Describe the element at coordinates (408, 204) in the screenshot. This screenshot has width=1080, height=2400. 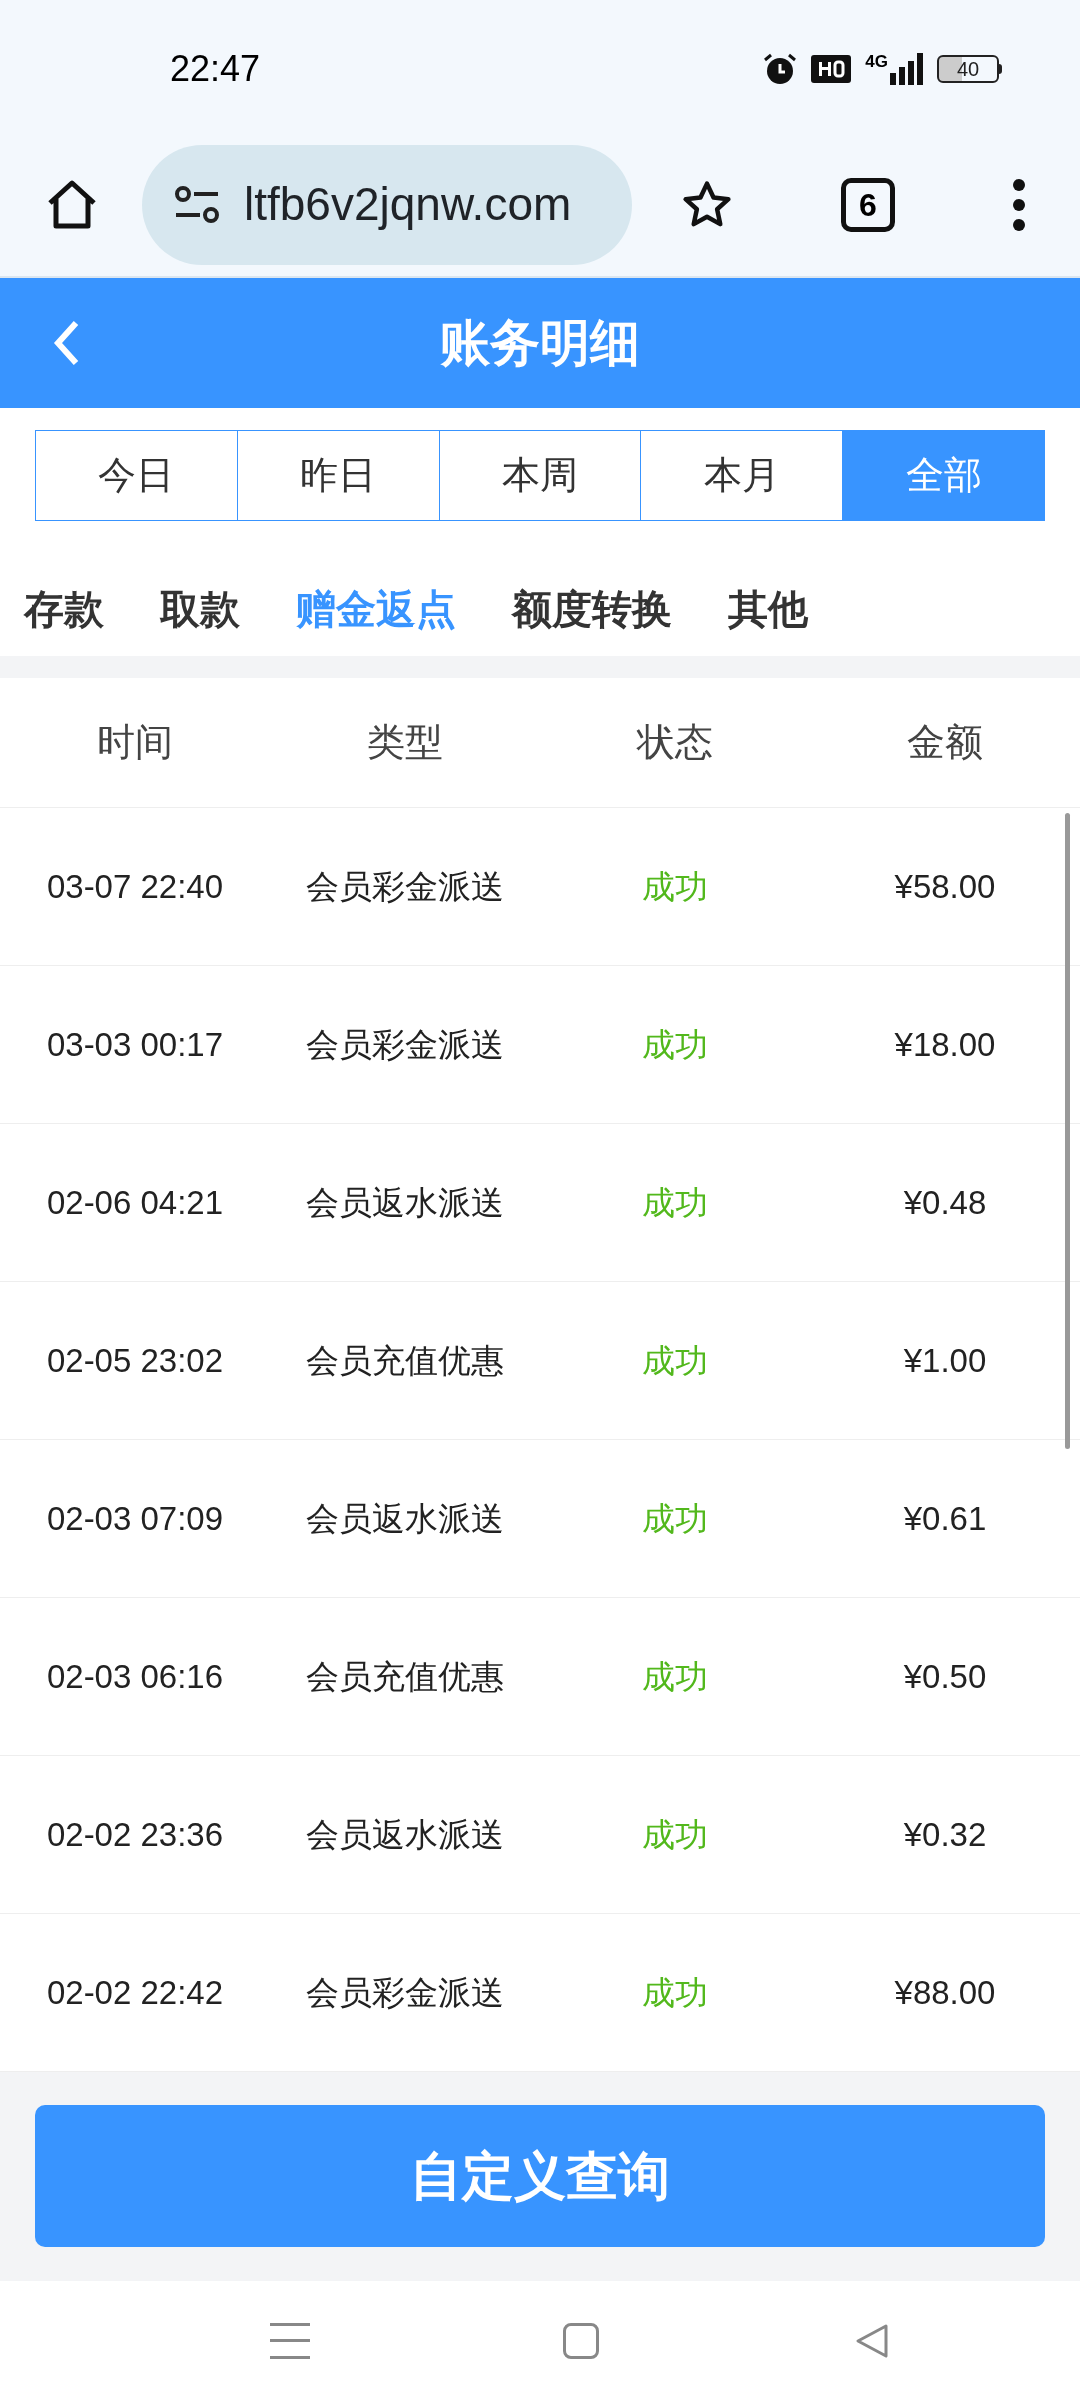
I see `url-text: ltfb6v2jqnw.com` at that location.